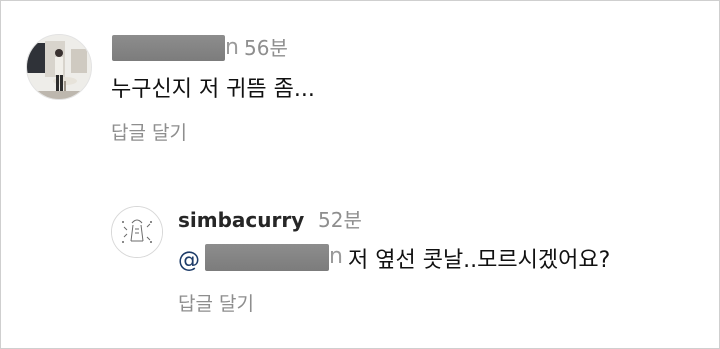  I want to click on comment-username: simbacurry, so click(241, 220).